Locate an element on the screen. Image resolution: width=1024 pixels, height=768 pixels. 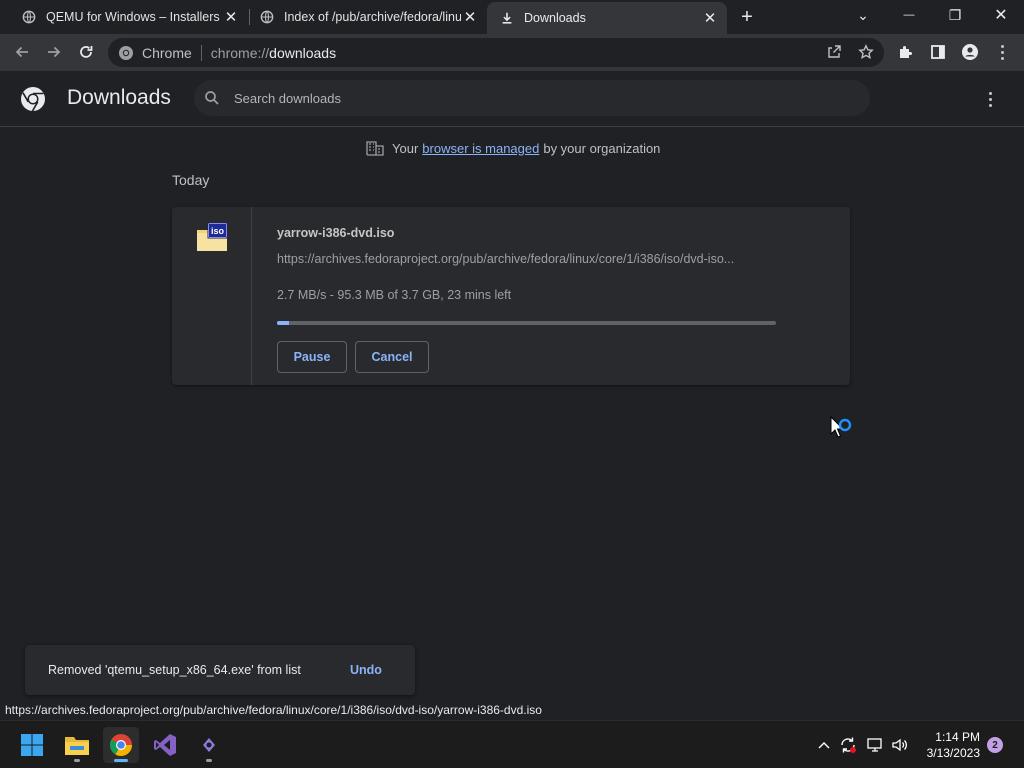
start-button is located at coordinates (32, 745).